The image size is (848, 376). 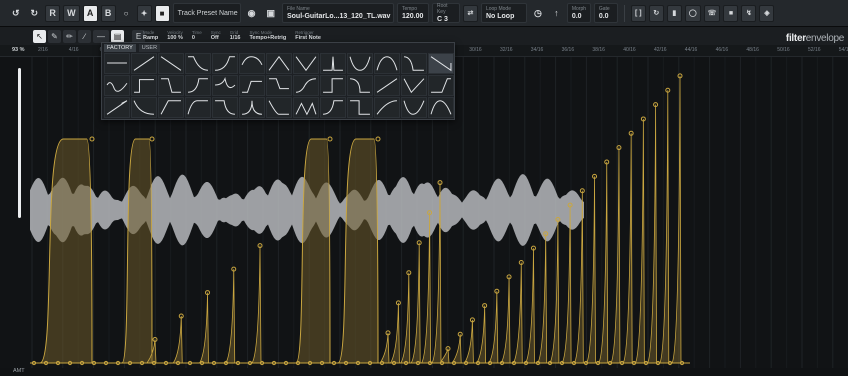 I want to click on read-button: R, so click(x=53, y=13).